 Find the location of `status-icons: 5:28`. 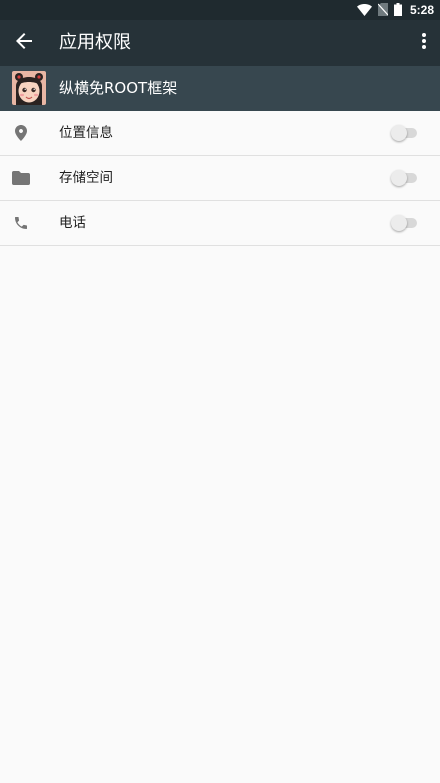

status-icons: 5:28 is located at coordinates (395, 10).